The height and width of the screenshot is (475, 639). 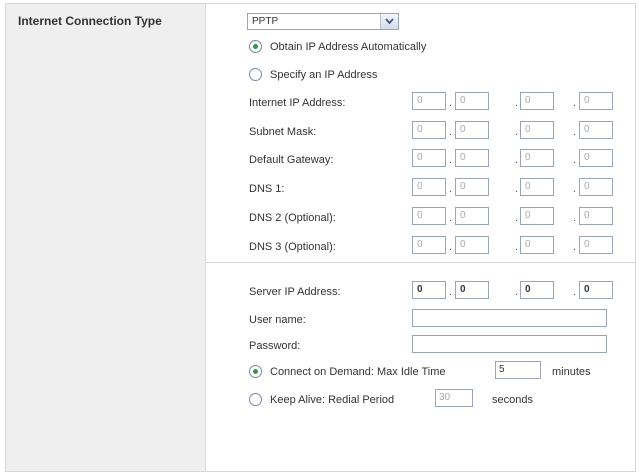 I want to click on dns1-label: DNS 1:, so click(x=267, y=189).